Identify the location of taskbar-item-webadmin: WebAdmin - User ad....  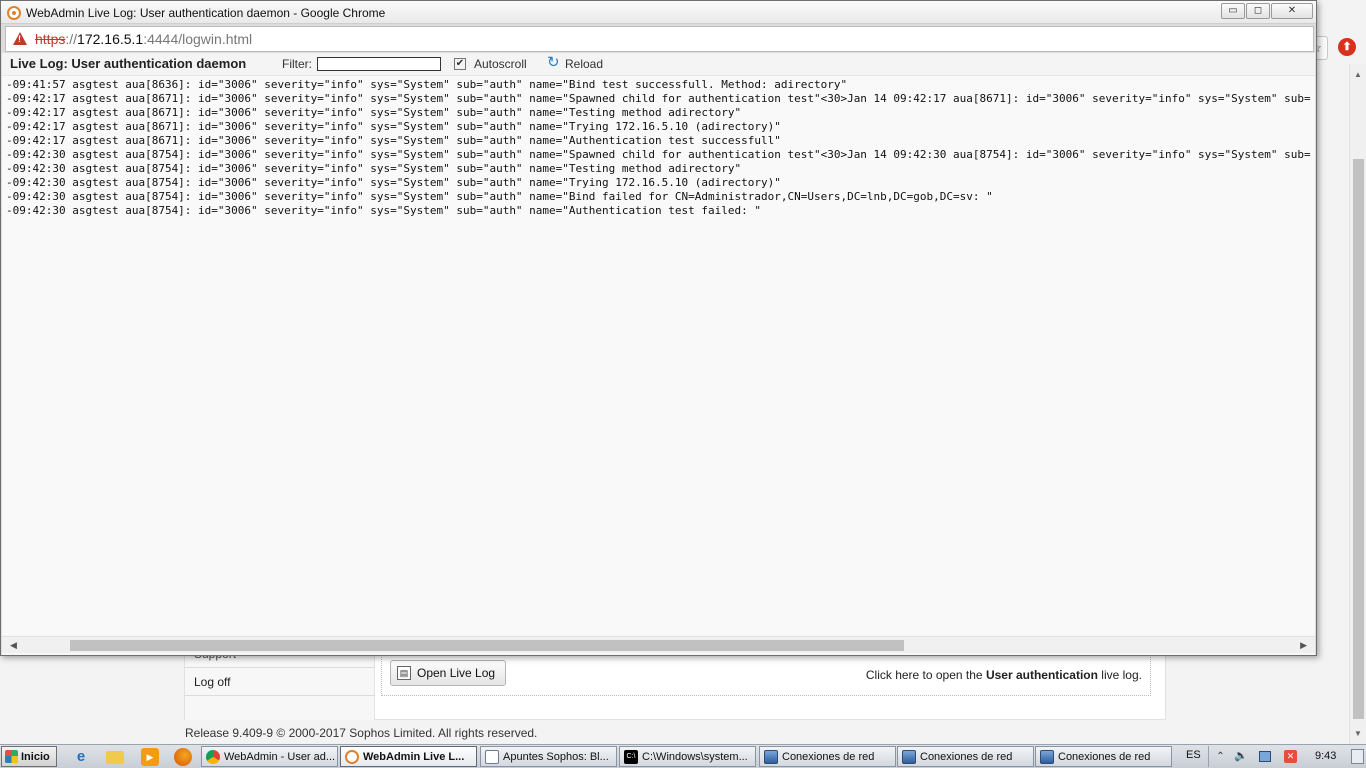
(269, 756).